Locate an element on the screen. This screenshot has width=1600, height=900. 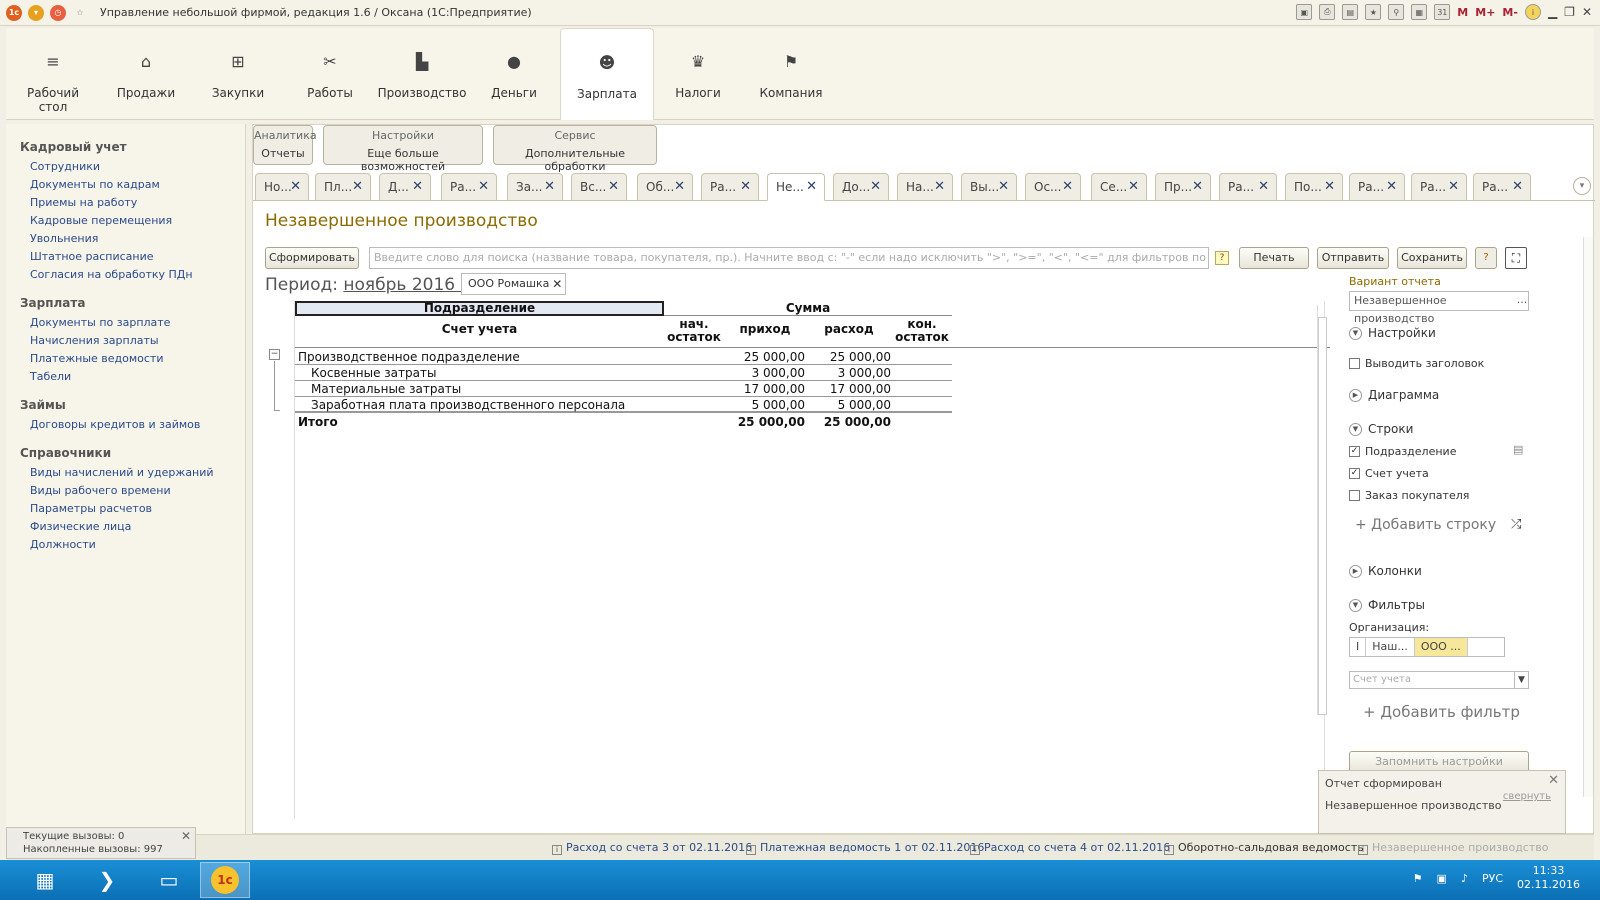
app-logo-icon: 1c is located at coordinates (14, 12).